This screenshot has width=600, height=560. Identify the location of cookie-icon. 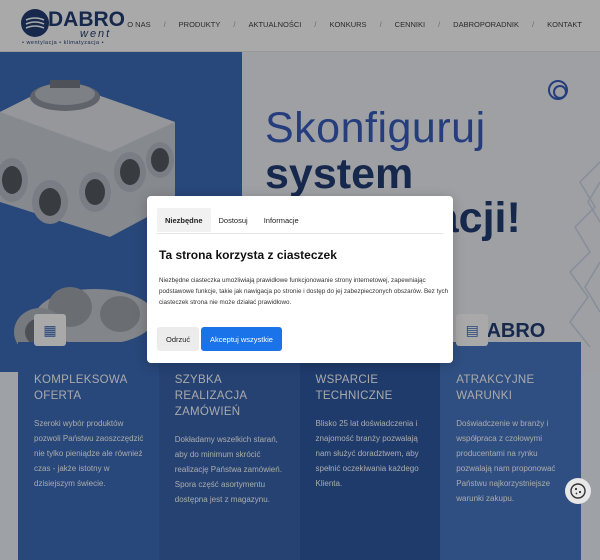
(578, 491).